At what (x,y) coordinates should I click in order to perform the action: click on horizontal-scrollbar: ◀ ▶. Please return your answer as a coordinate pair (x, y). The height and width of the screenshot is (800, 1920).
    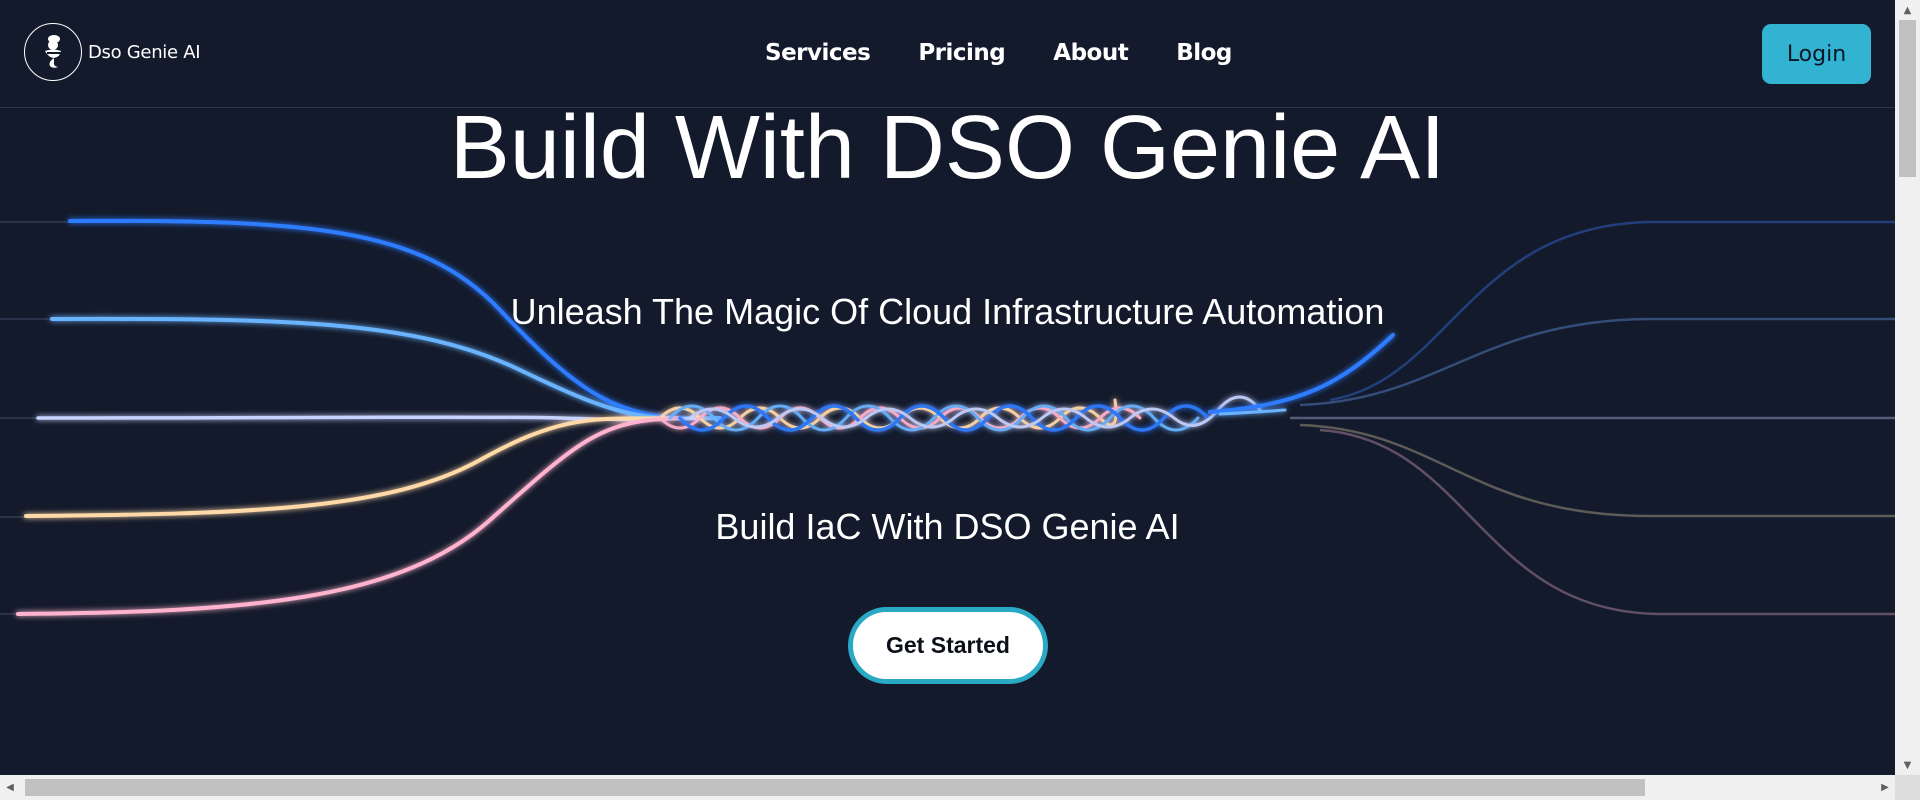
    Looking at the image, I should click on (947, 787).